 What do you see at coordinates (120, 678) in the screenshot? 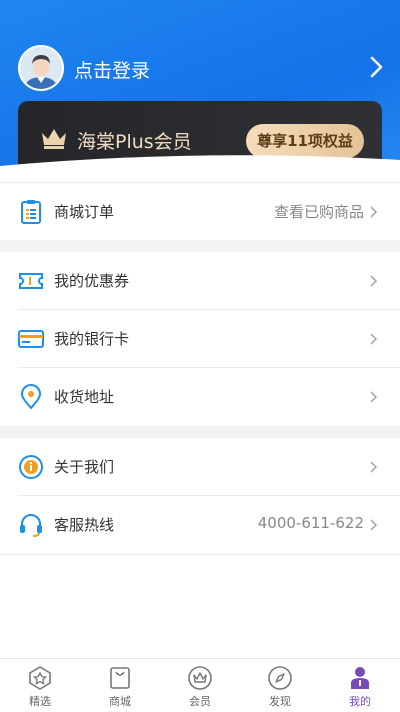
I see `shopping-bag-icon` at bounding box center [120, 678].